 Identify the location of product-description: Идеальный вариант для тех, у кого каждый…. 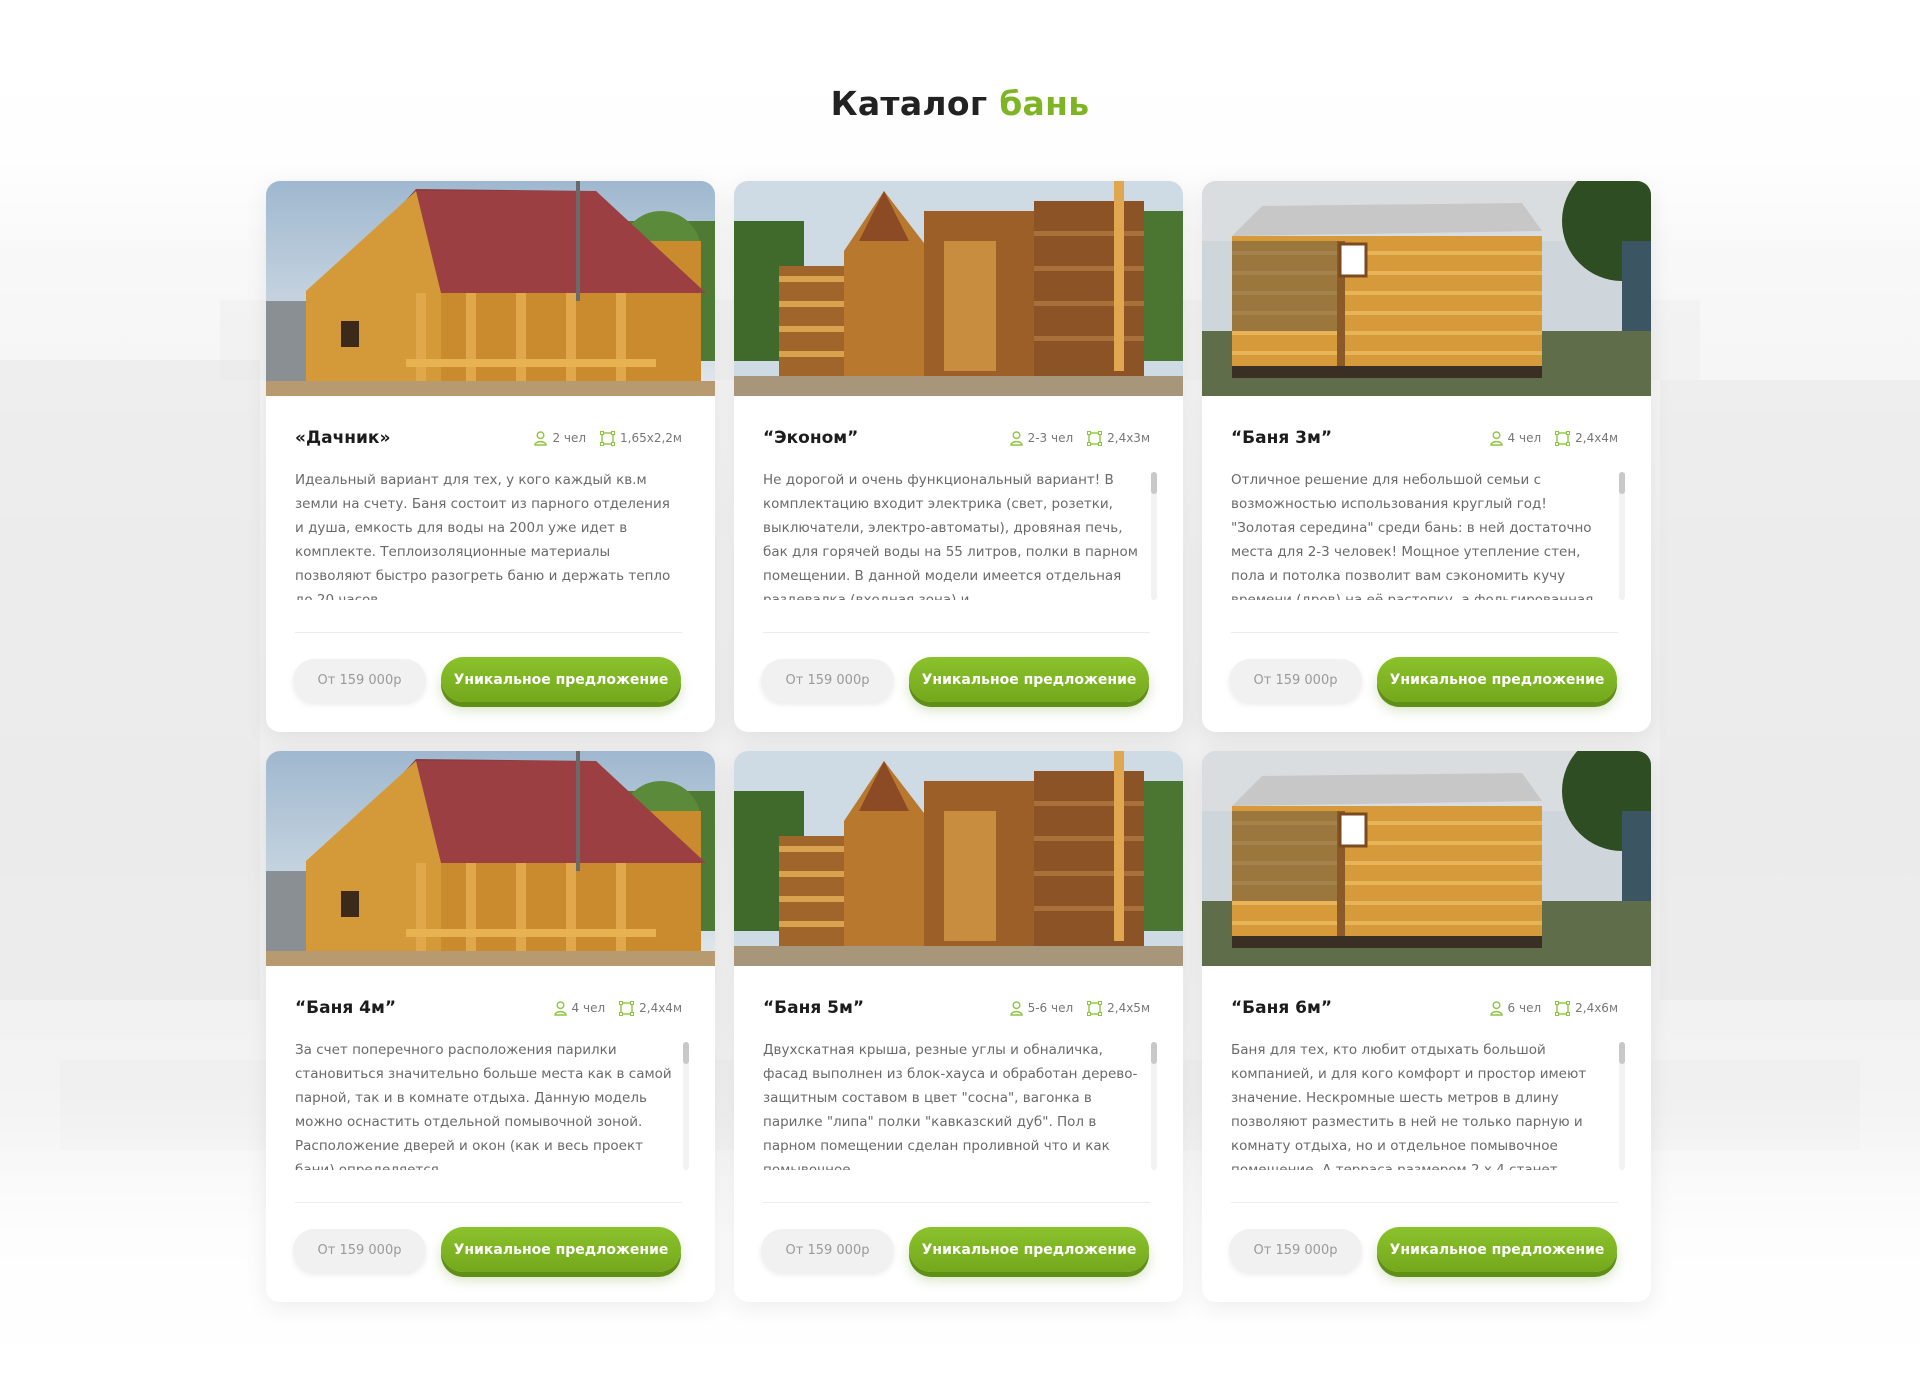
(483, 536).